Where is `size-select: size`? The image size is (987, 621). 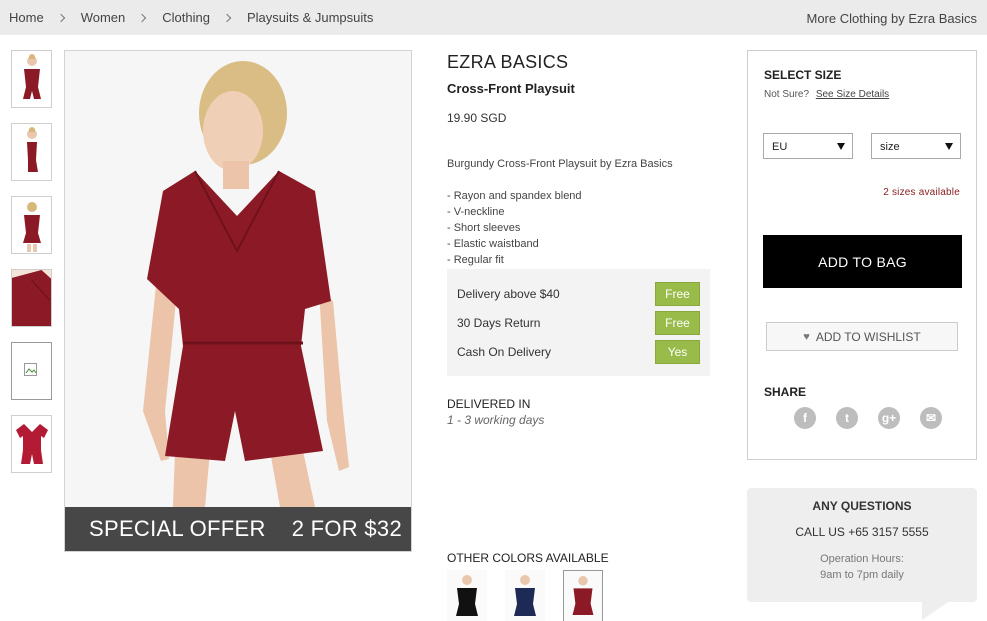
size-select: size is located at coordinates (916, 146).